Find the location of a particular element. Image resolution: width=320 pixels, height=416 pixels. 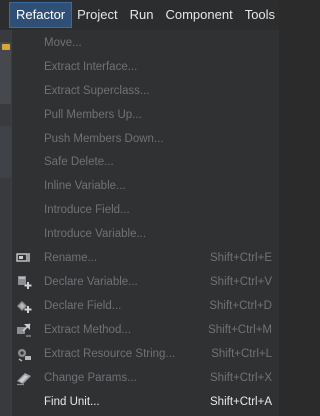

menu-item-shortcut: Shift+Ctrl+M is located at coordinates (240, 330).